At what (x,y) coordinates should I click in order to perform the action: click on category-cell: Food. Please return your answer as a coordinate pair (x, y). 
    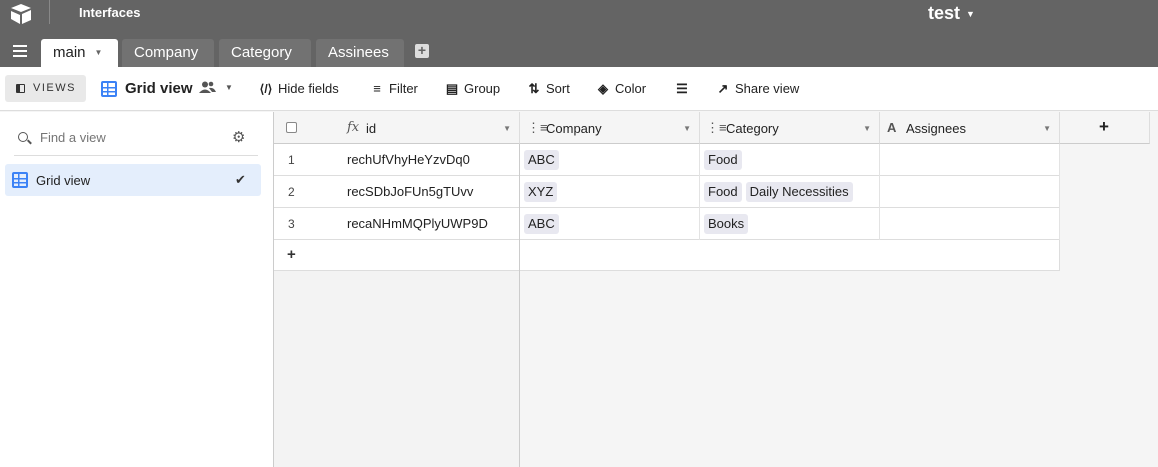
    Looking at the image, I should click on (790, 160).